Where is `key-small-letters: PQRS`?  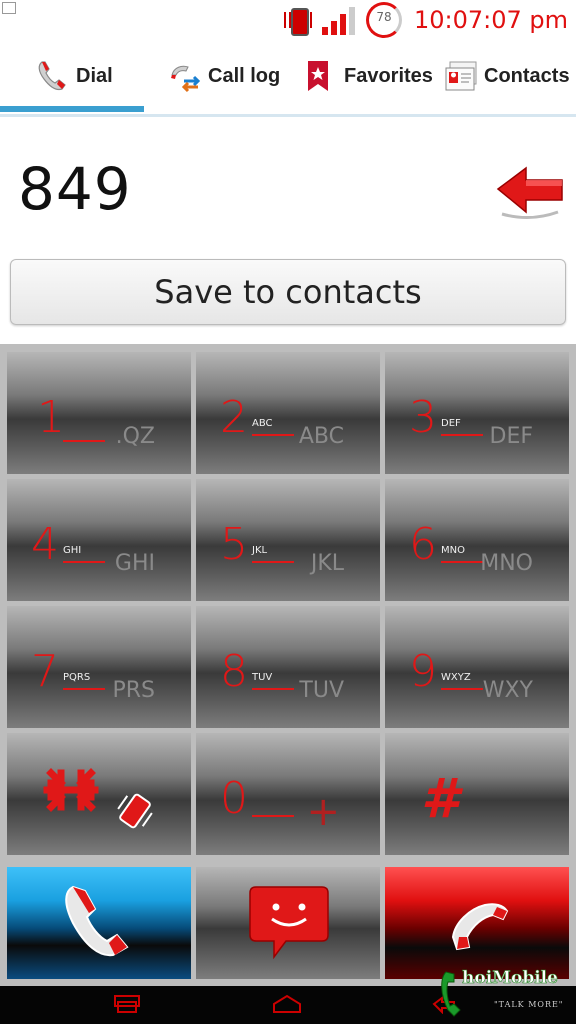
key-small-letters: PQRS is located at coordinates (77, 677).